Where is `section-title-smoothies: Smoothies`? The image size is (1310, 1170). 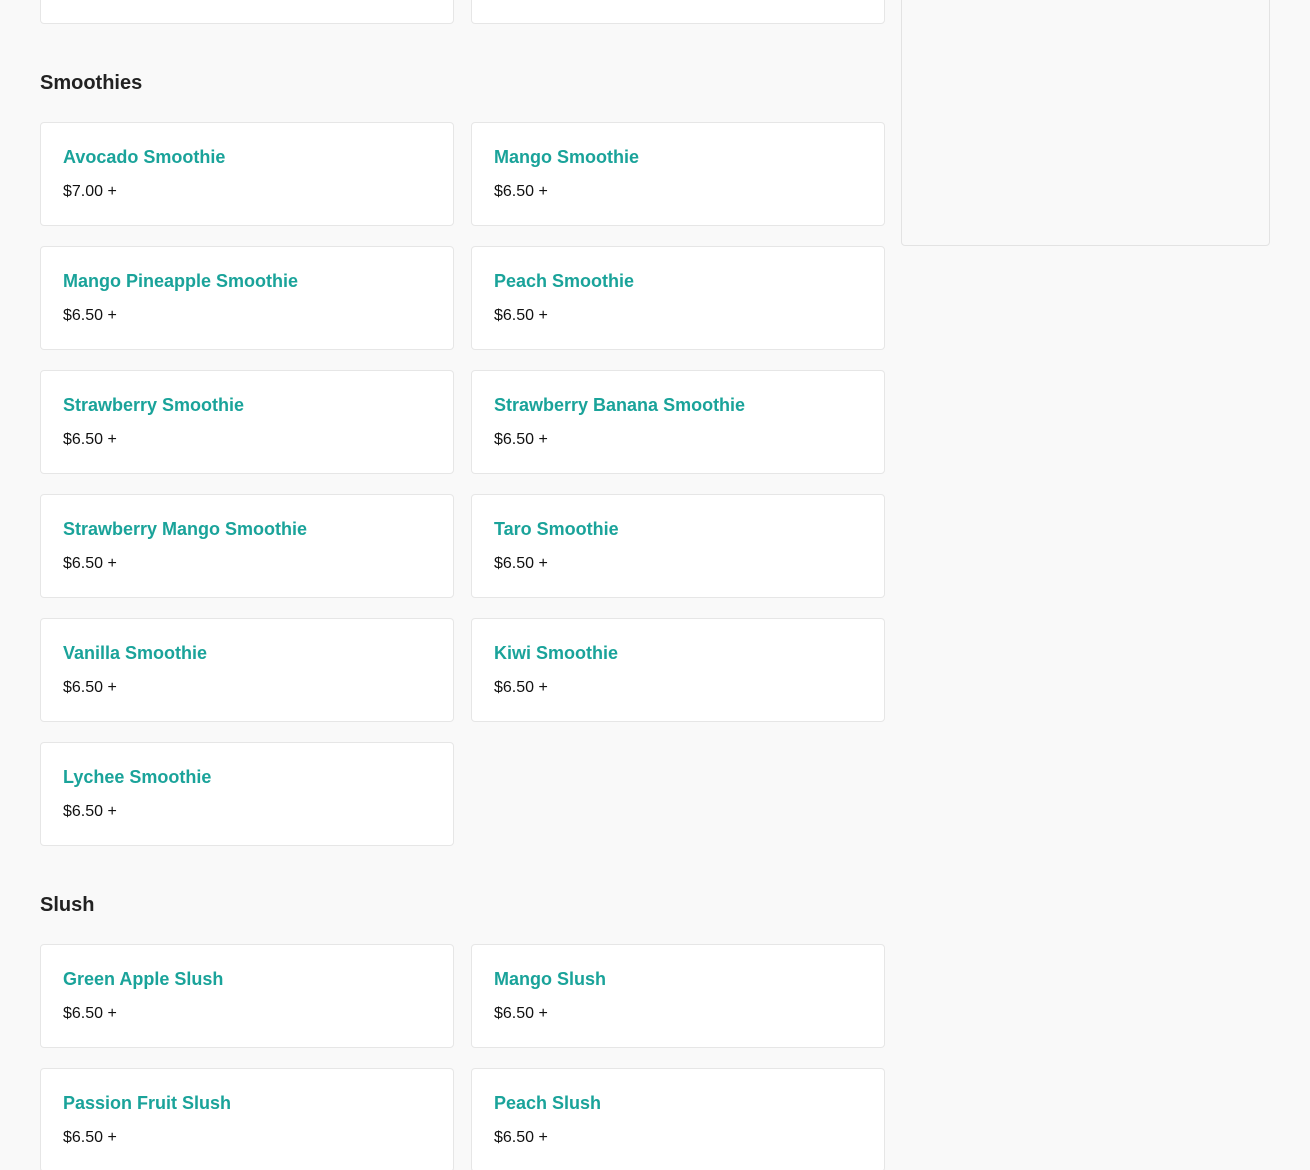 section-title-smoothies: Smoothies is located at coordinates (91, 83).